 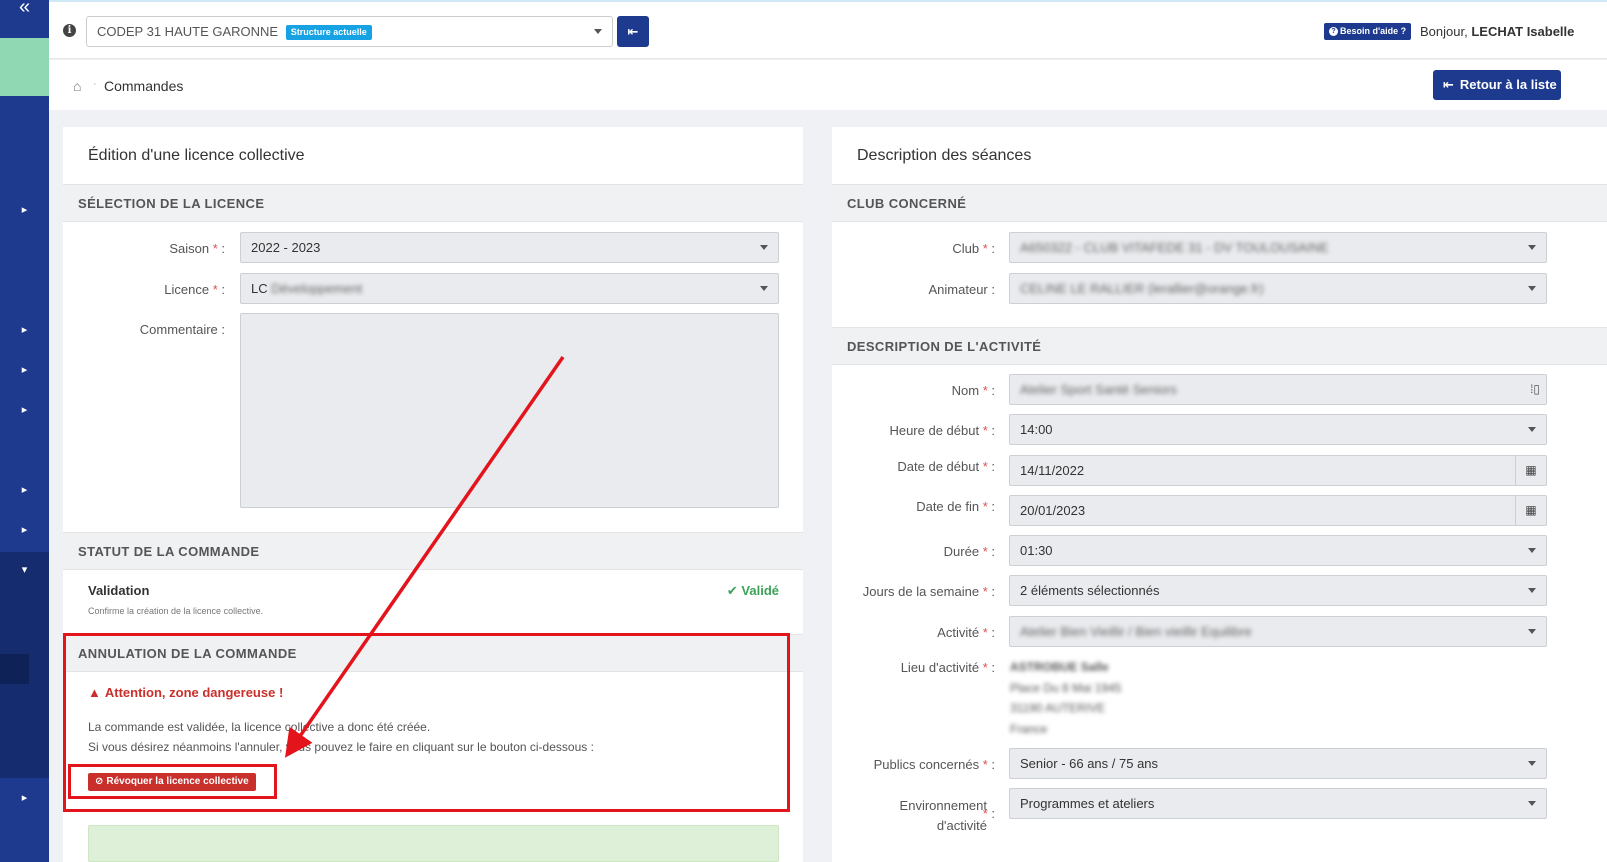 What do you see at coordinates (69, 30) in the screenshot?
I see `info-icon: i` at bounding box center [69, 30].